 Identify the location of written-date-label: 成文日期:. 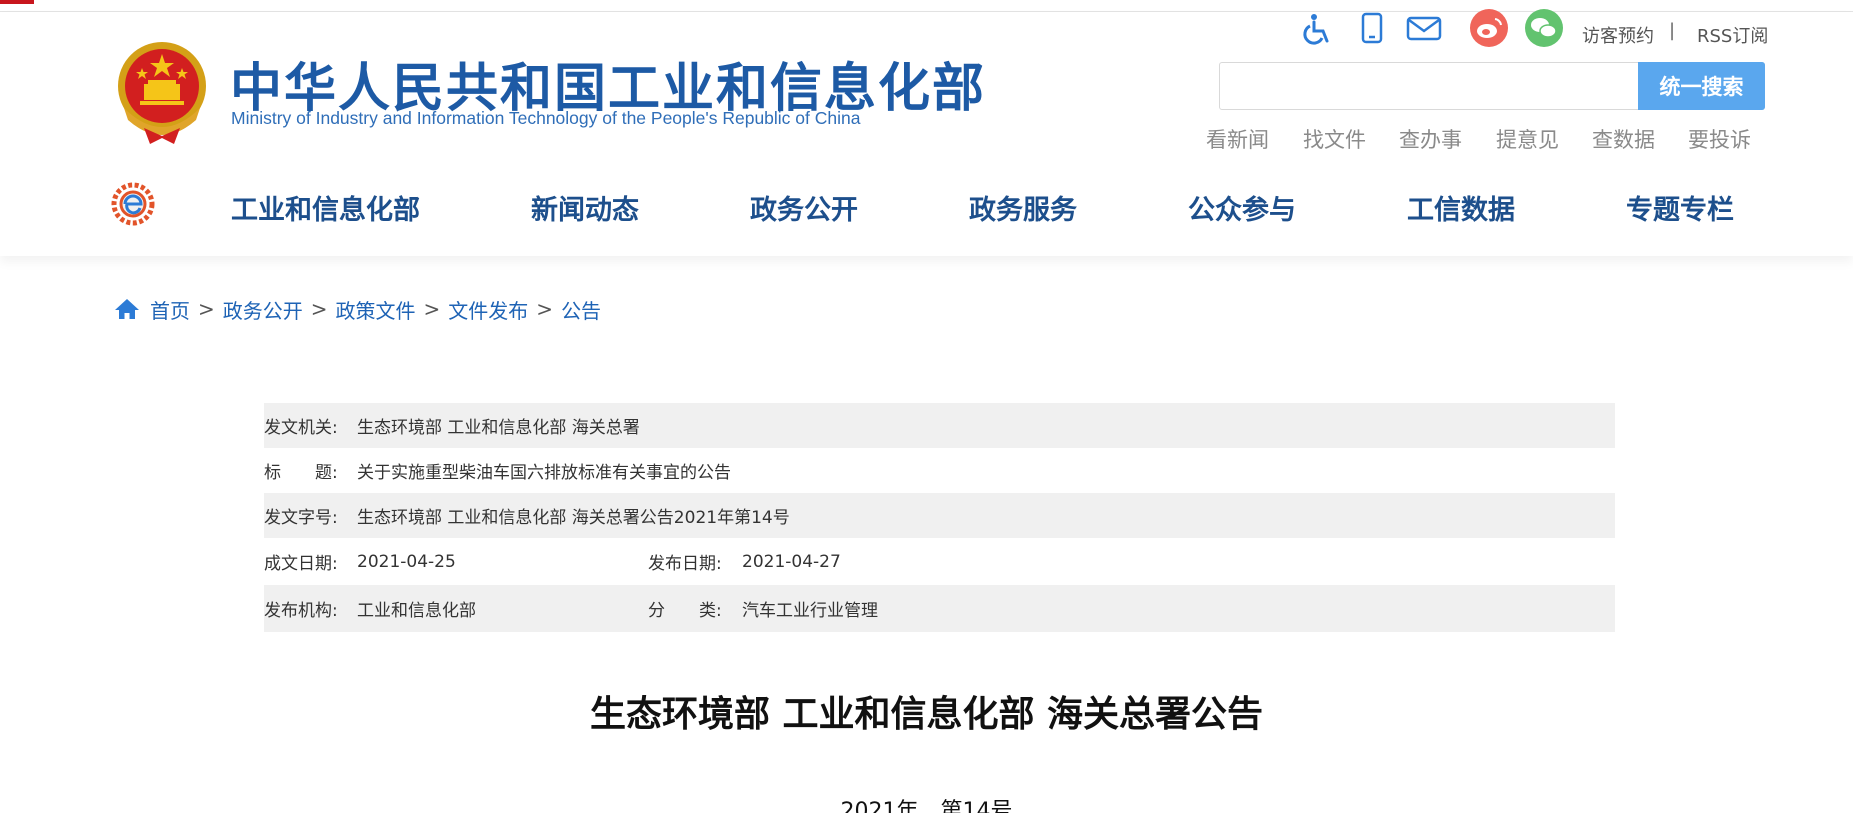
(301, 564).